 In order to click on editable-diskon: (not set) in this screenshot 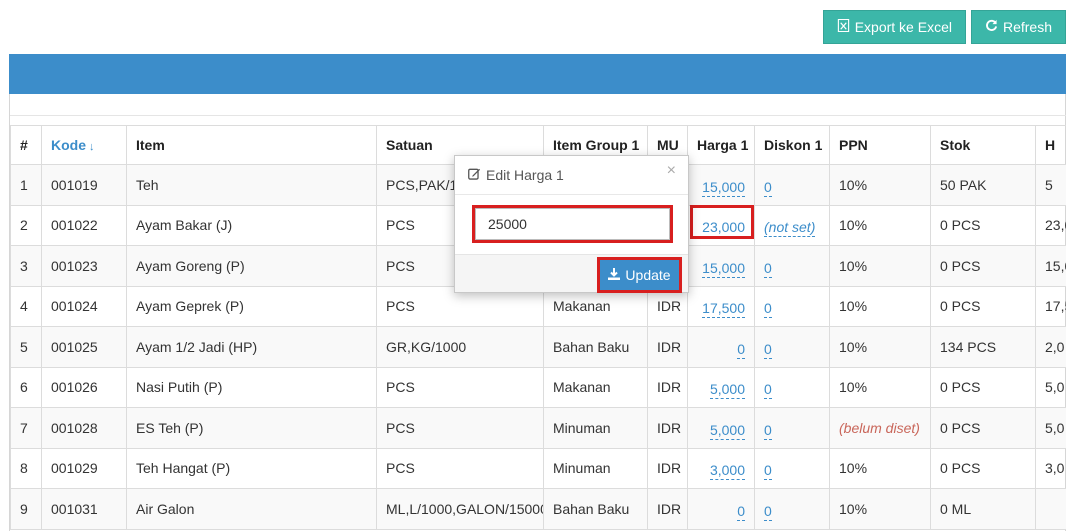, I will do `click(790, 228)`.